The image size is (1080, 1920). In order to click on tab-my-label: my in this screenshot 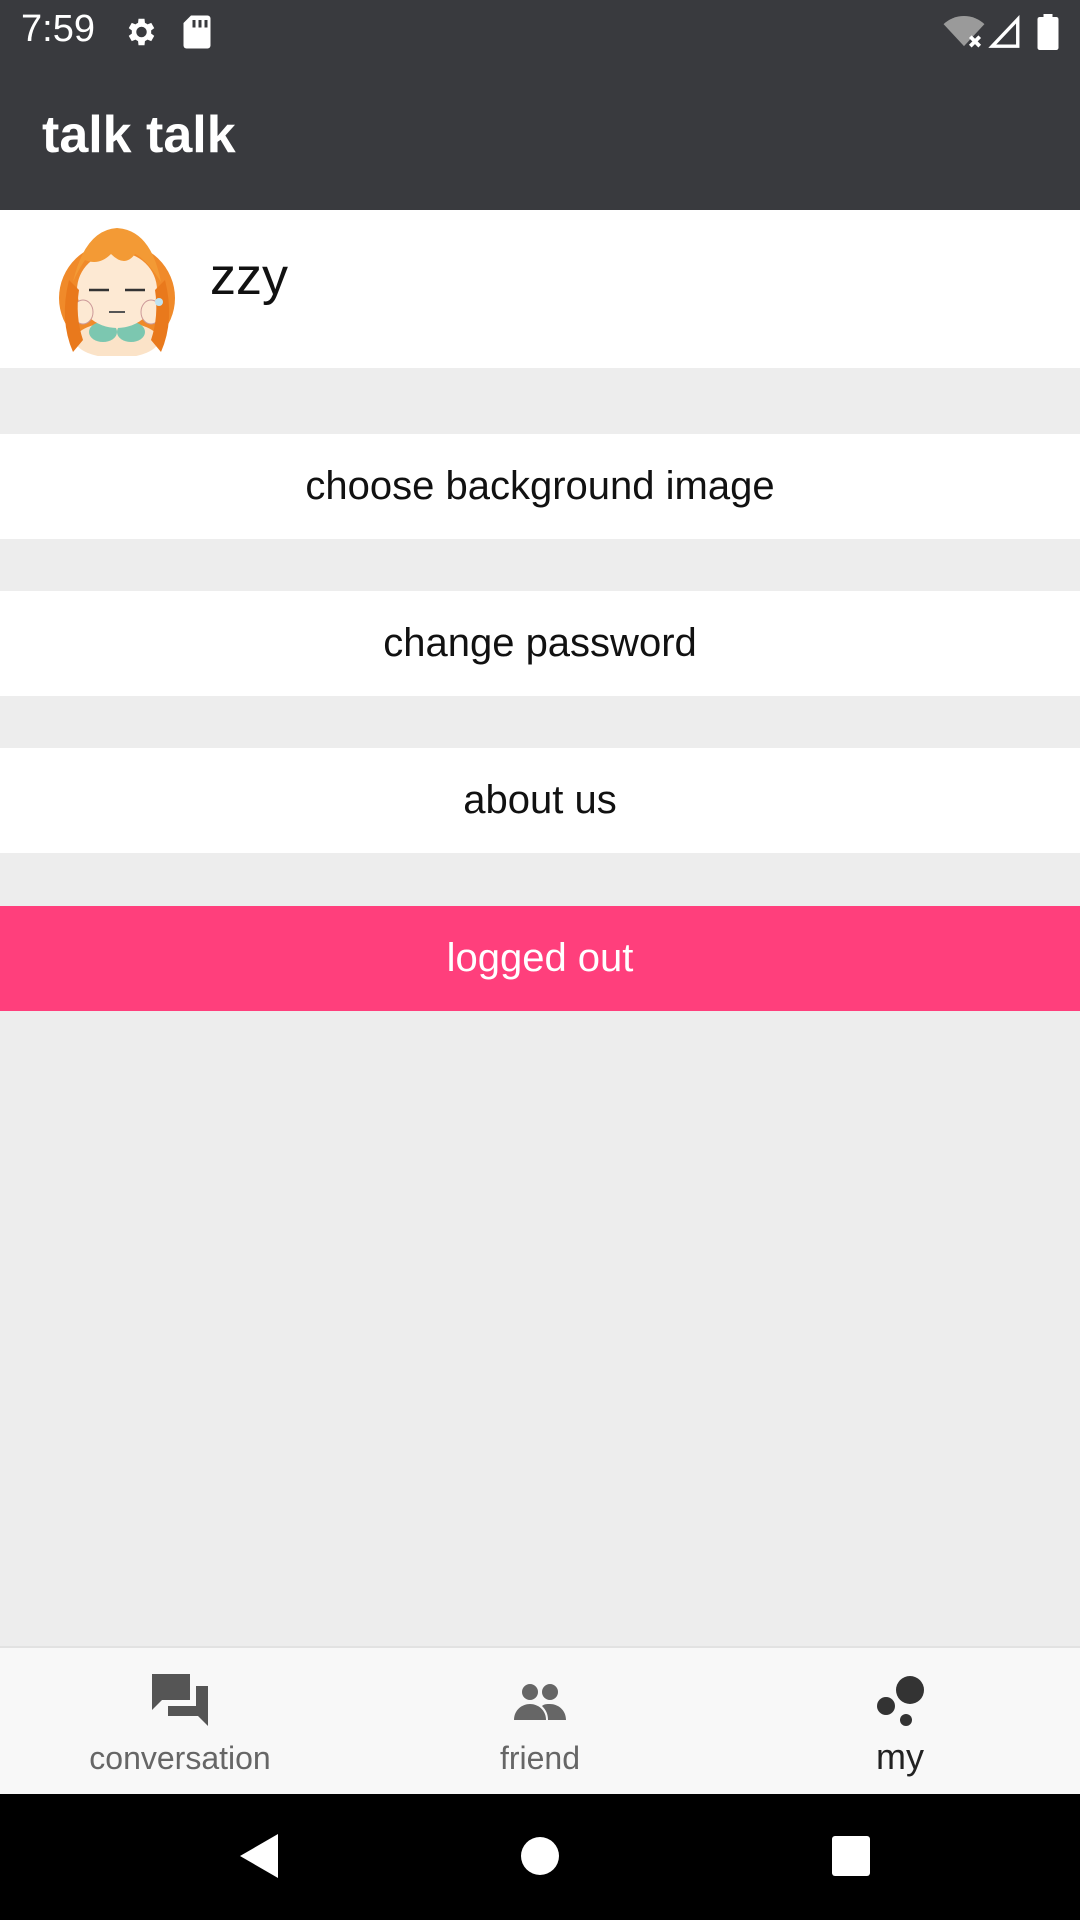, I will do `click(900, 1756)`.